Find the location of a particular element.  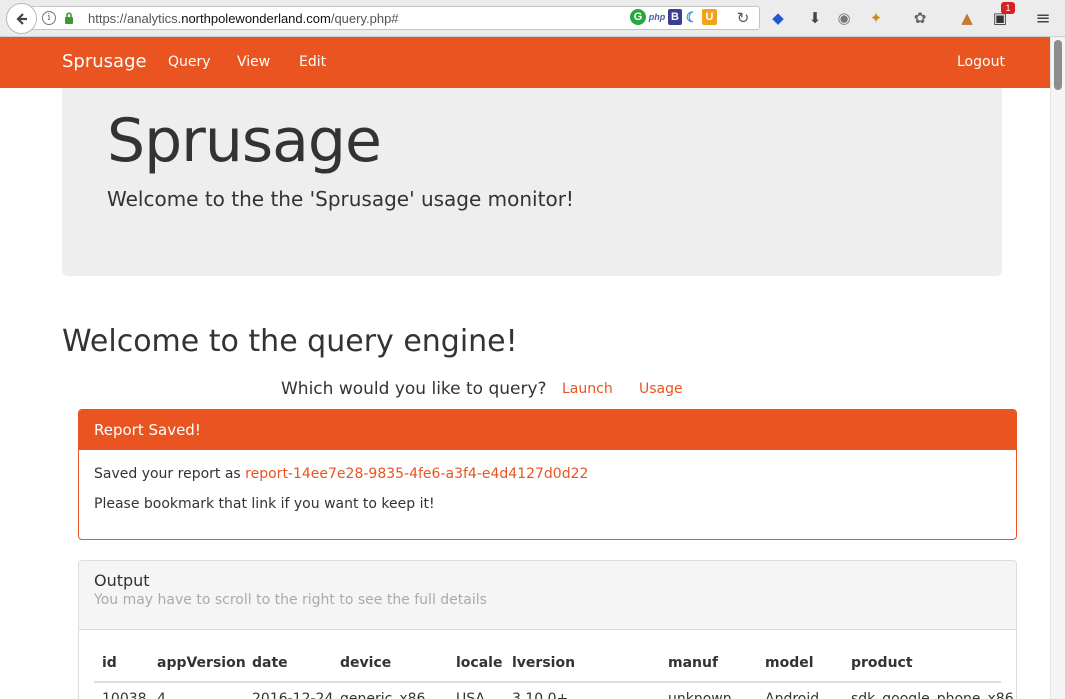

column-header: lversion is located at coordinates (543, 663).